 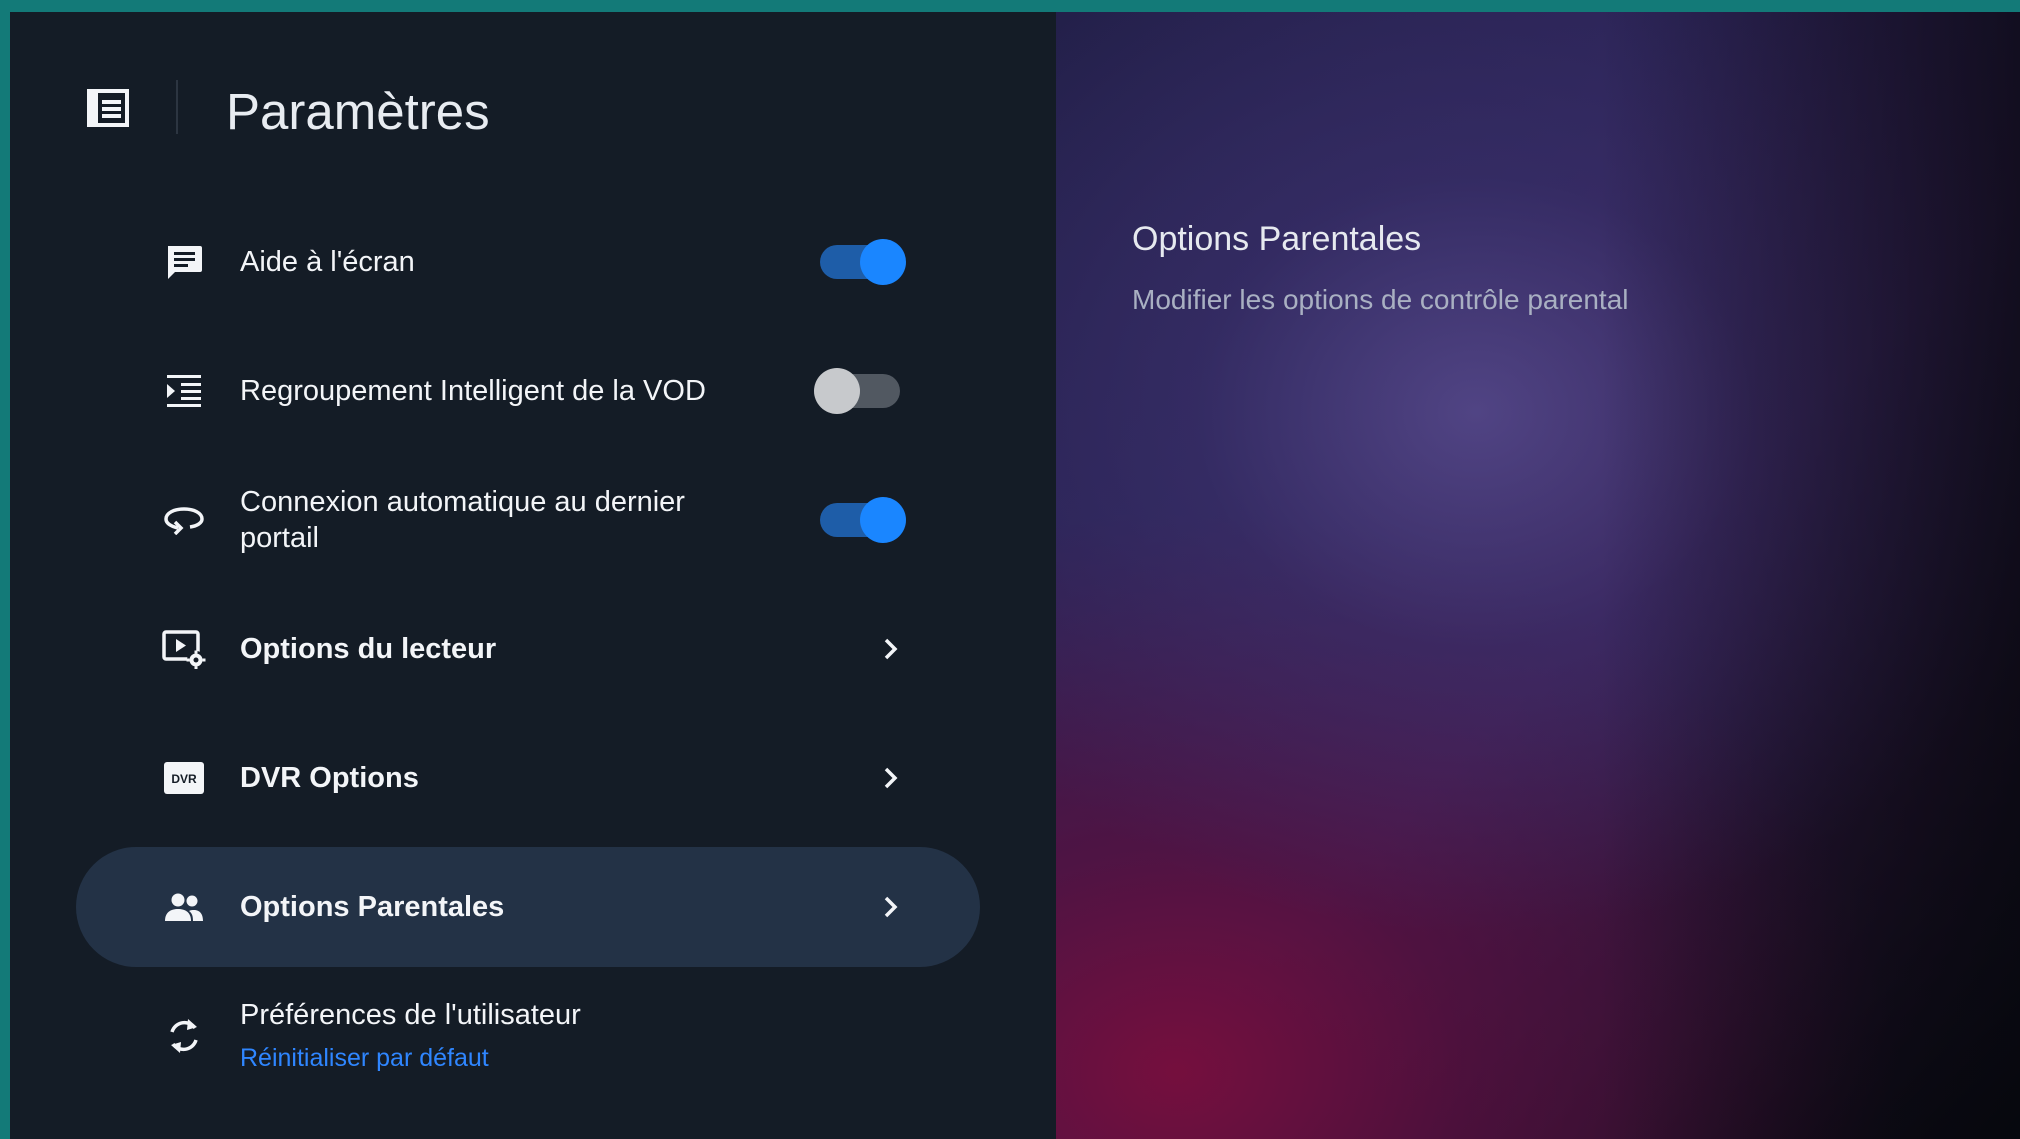 I want to click on svg-text: DVR, so click(x=184, y=779).